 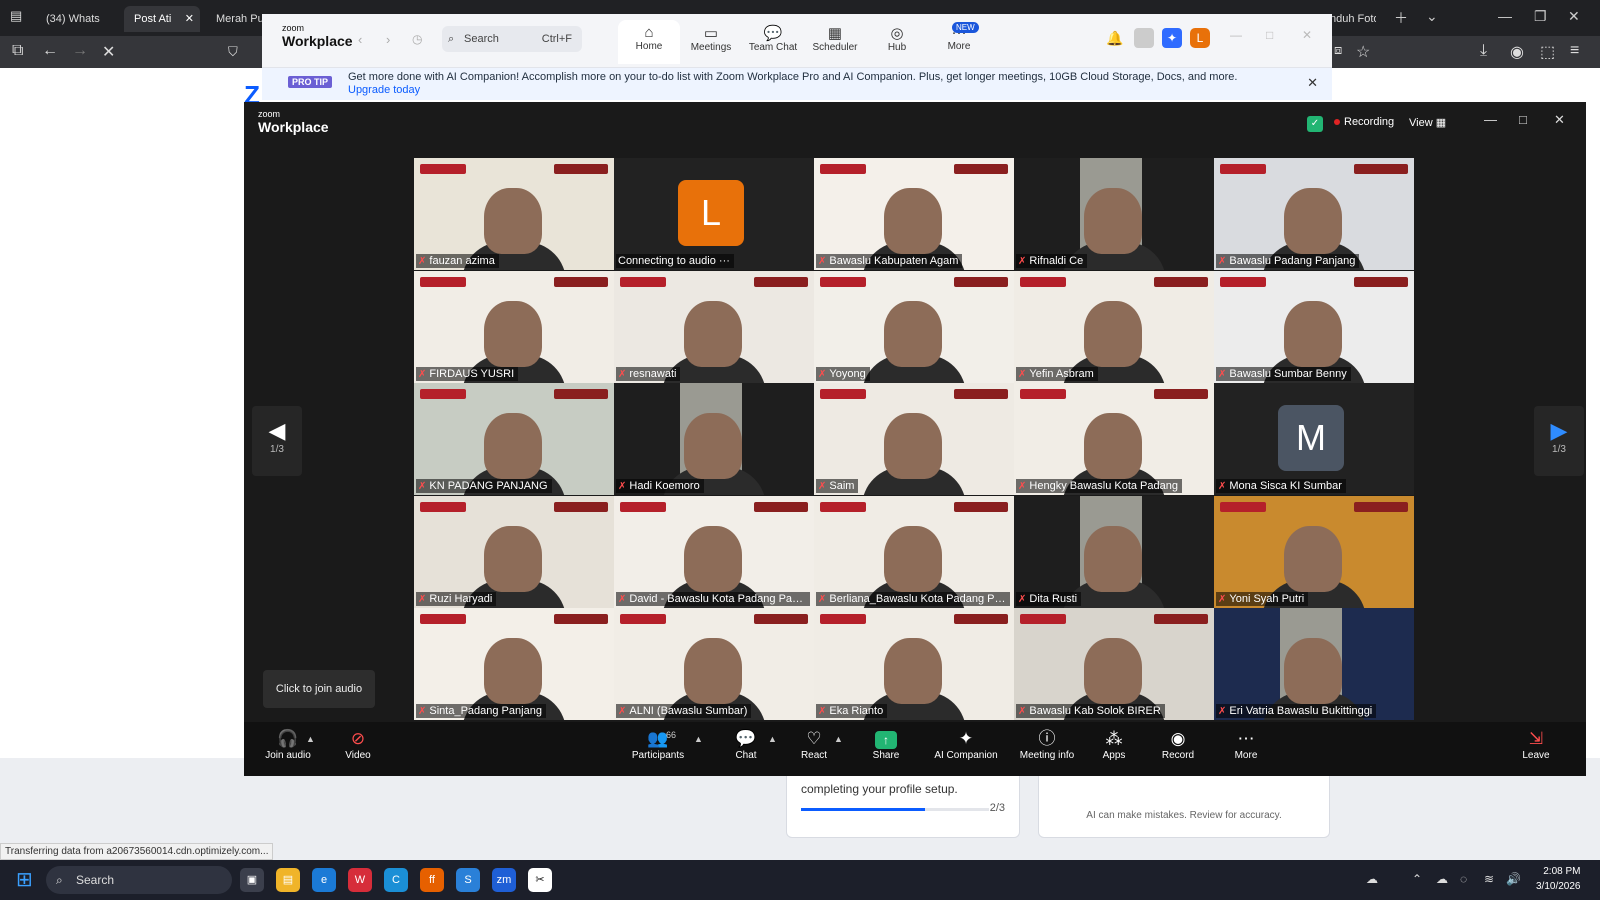 What do you see at coordinates (746, 750) in the screenshot?
I see `chat-button: 💬 Chat` at bounding box center [746, 750].